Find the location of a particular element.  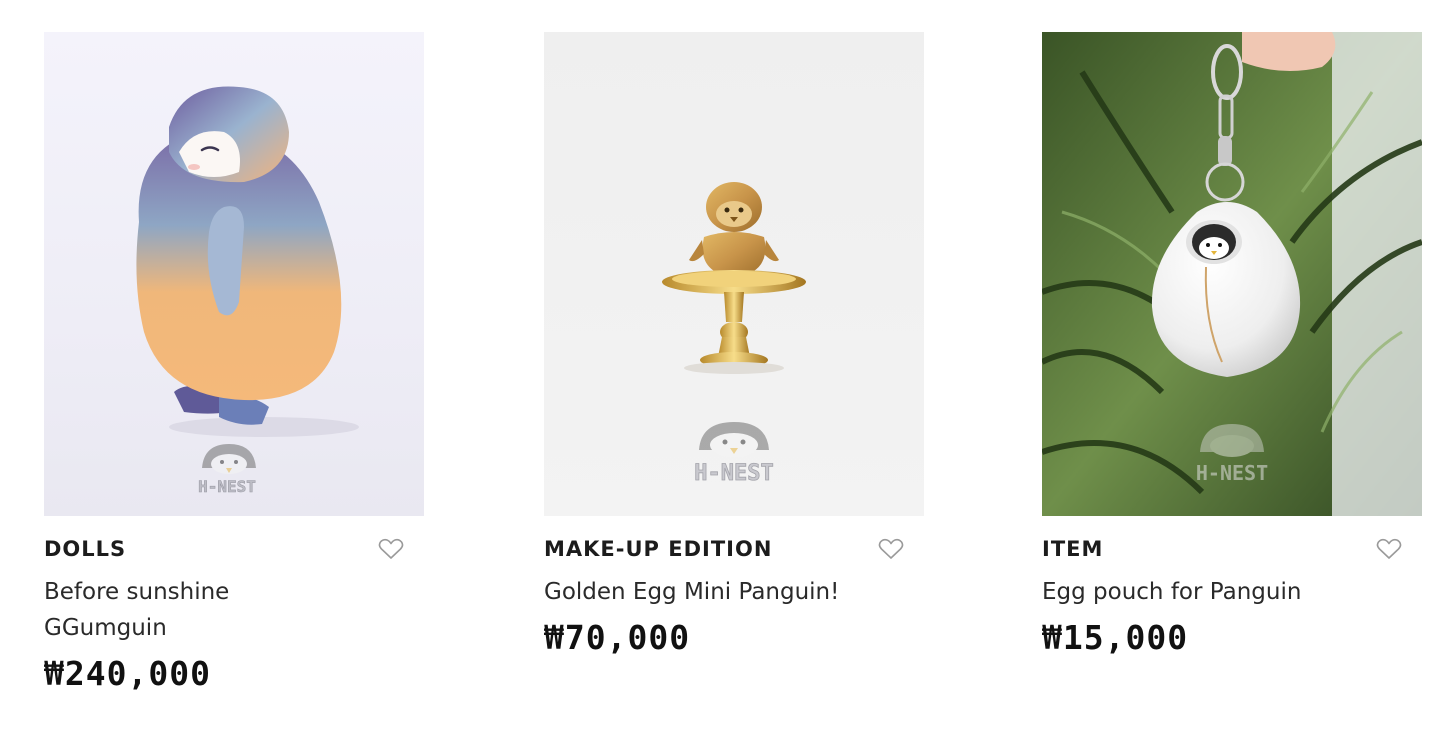

product-meta: ITEM Egg pouch for Panguin ₩15,000 is located at coordinates (1232, 596).